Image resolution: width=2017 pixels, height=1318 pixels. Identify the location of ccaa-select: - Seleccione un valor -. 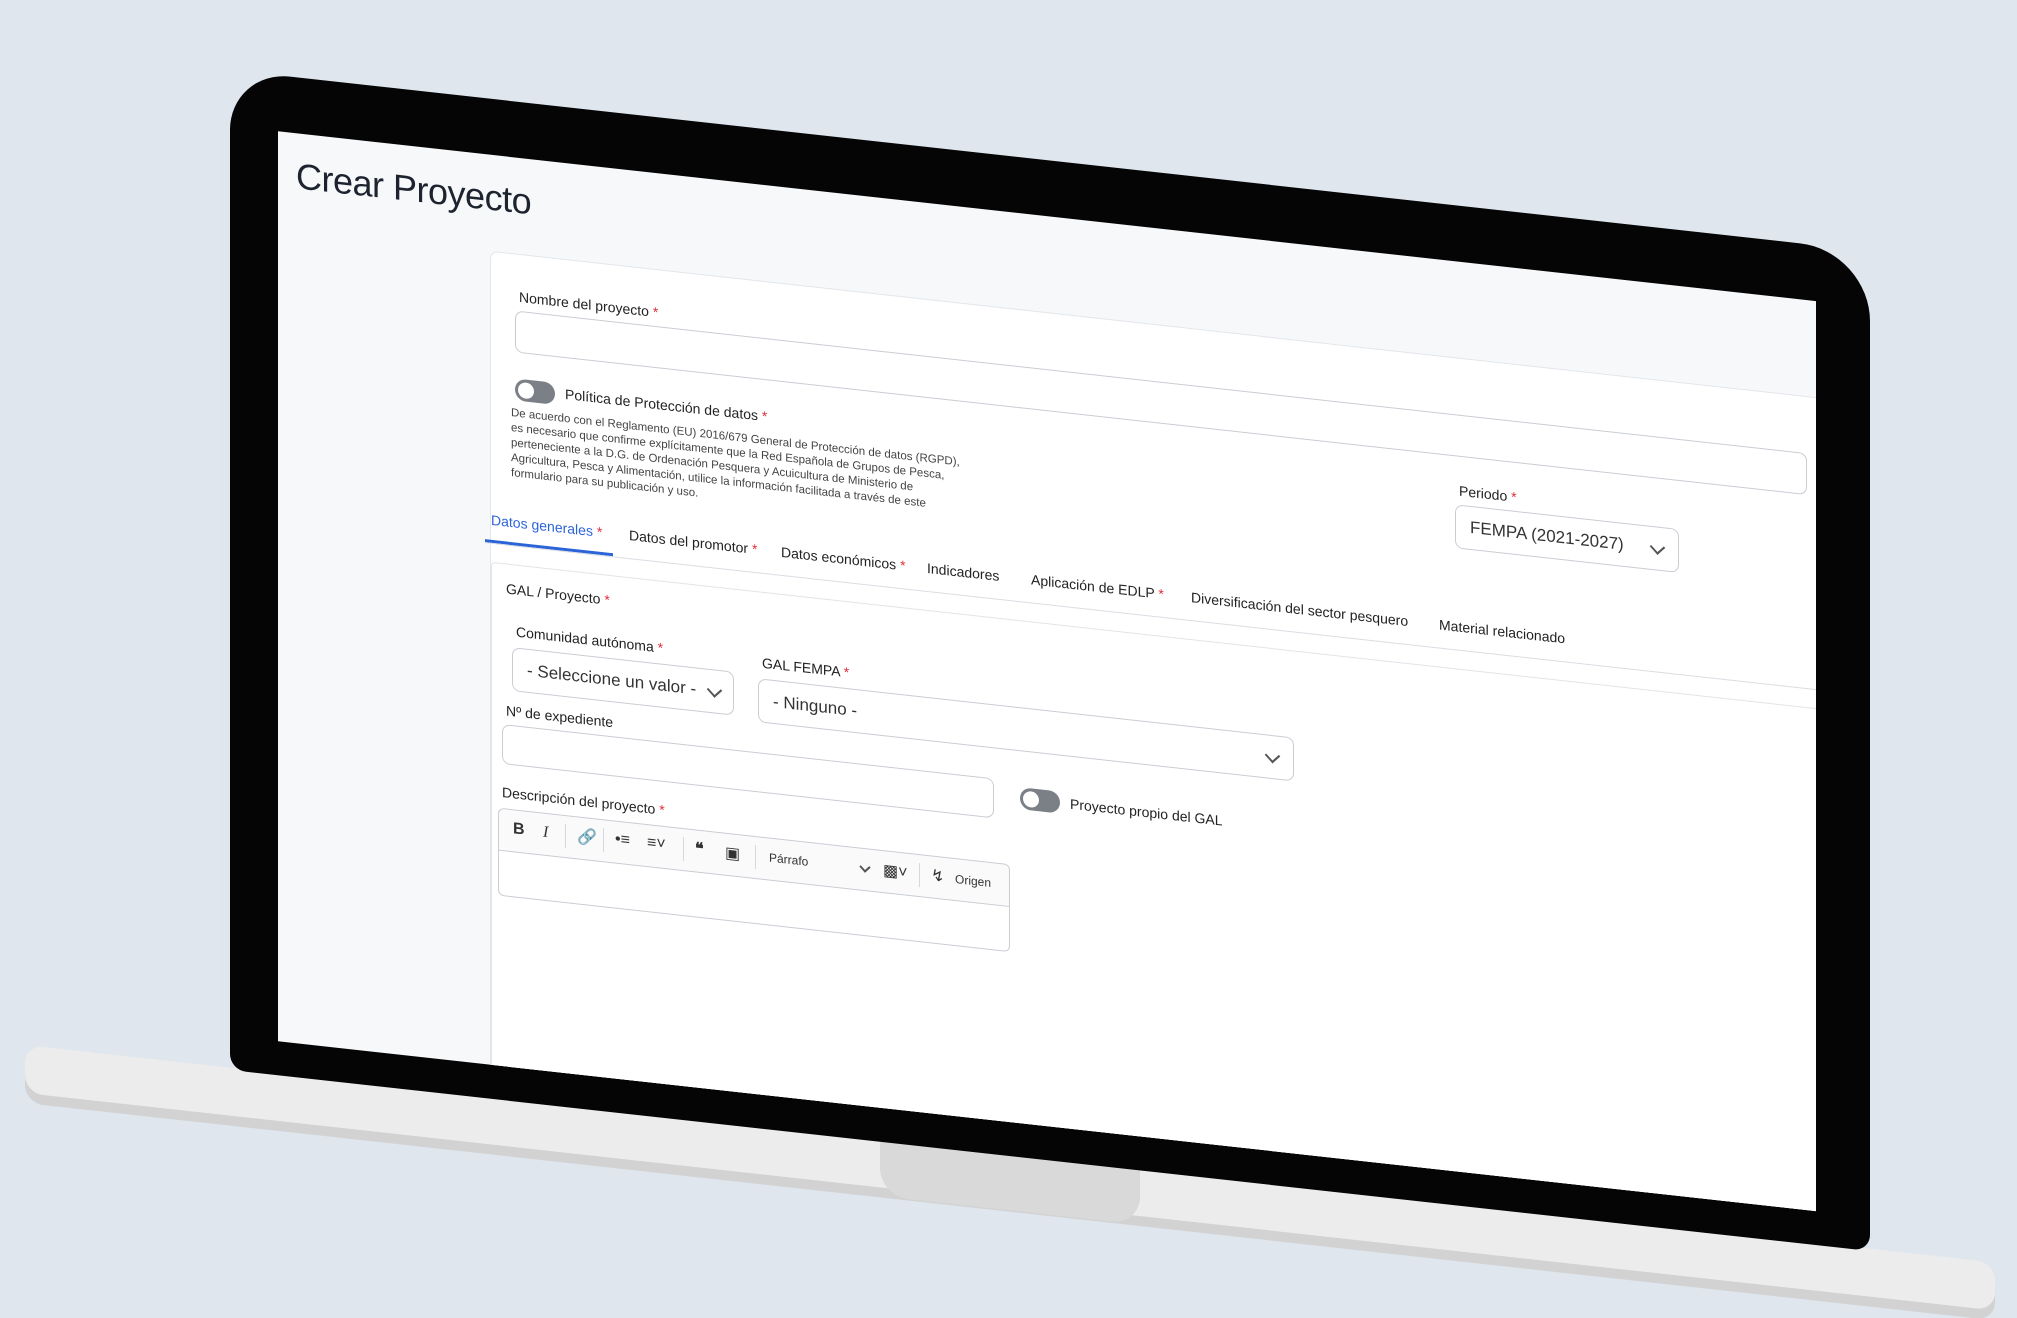
(623, 681).